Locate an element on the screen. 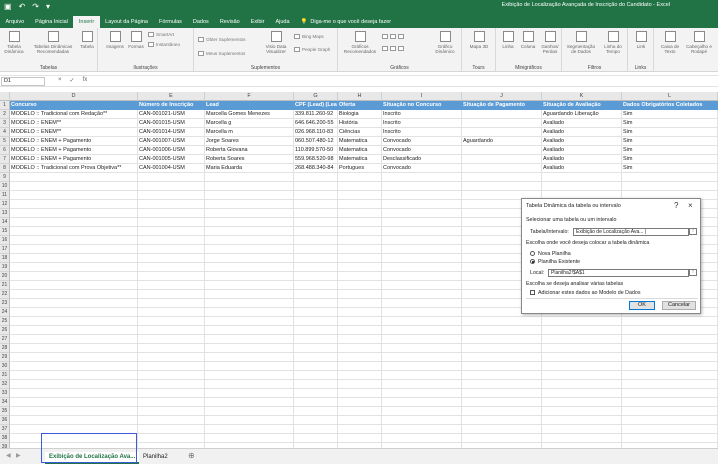 The image size is (718, 464). coluna-button: Coluna is located at coordinates (528, 40).